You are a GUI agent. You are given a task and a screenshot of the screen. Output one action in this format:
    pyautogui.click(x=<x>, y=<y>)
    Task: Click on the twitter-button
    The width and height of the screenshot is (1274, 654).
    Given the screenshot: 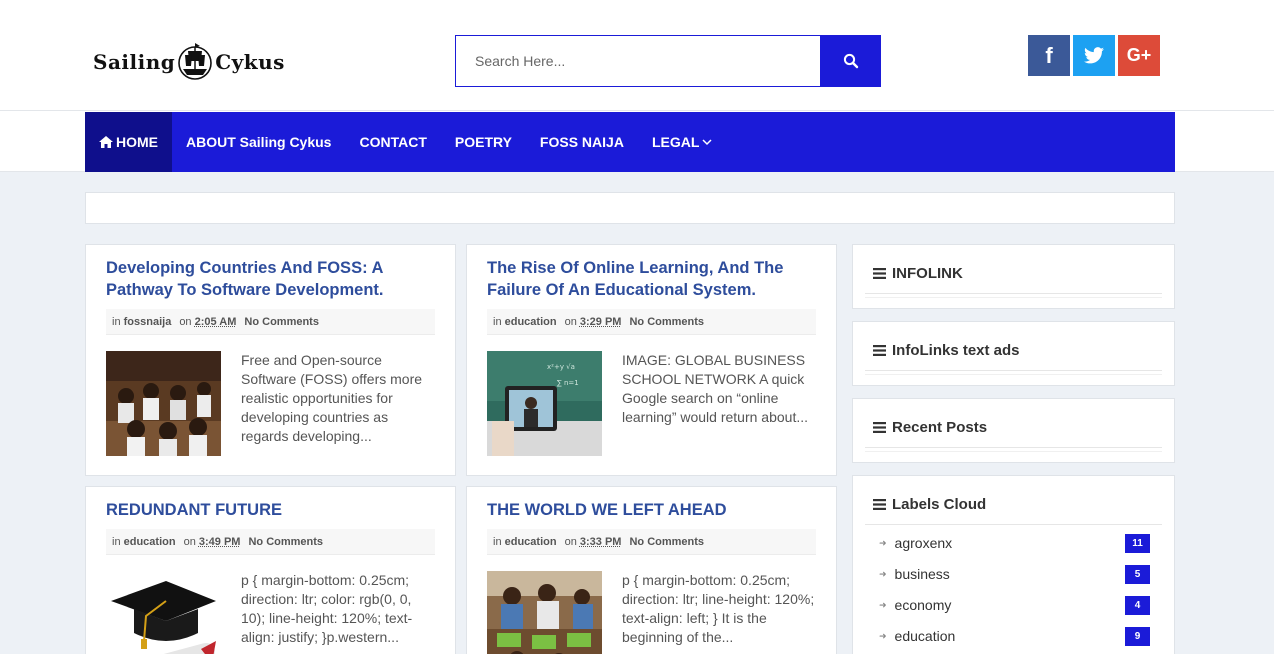 What is the action you would take?
    pyautogui.click(x=1094, y=55)
    